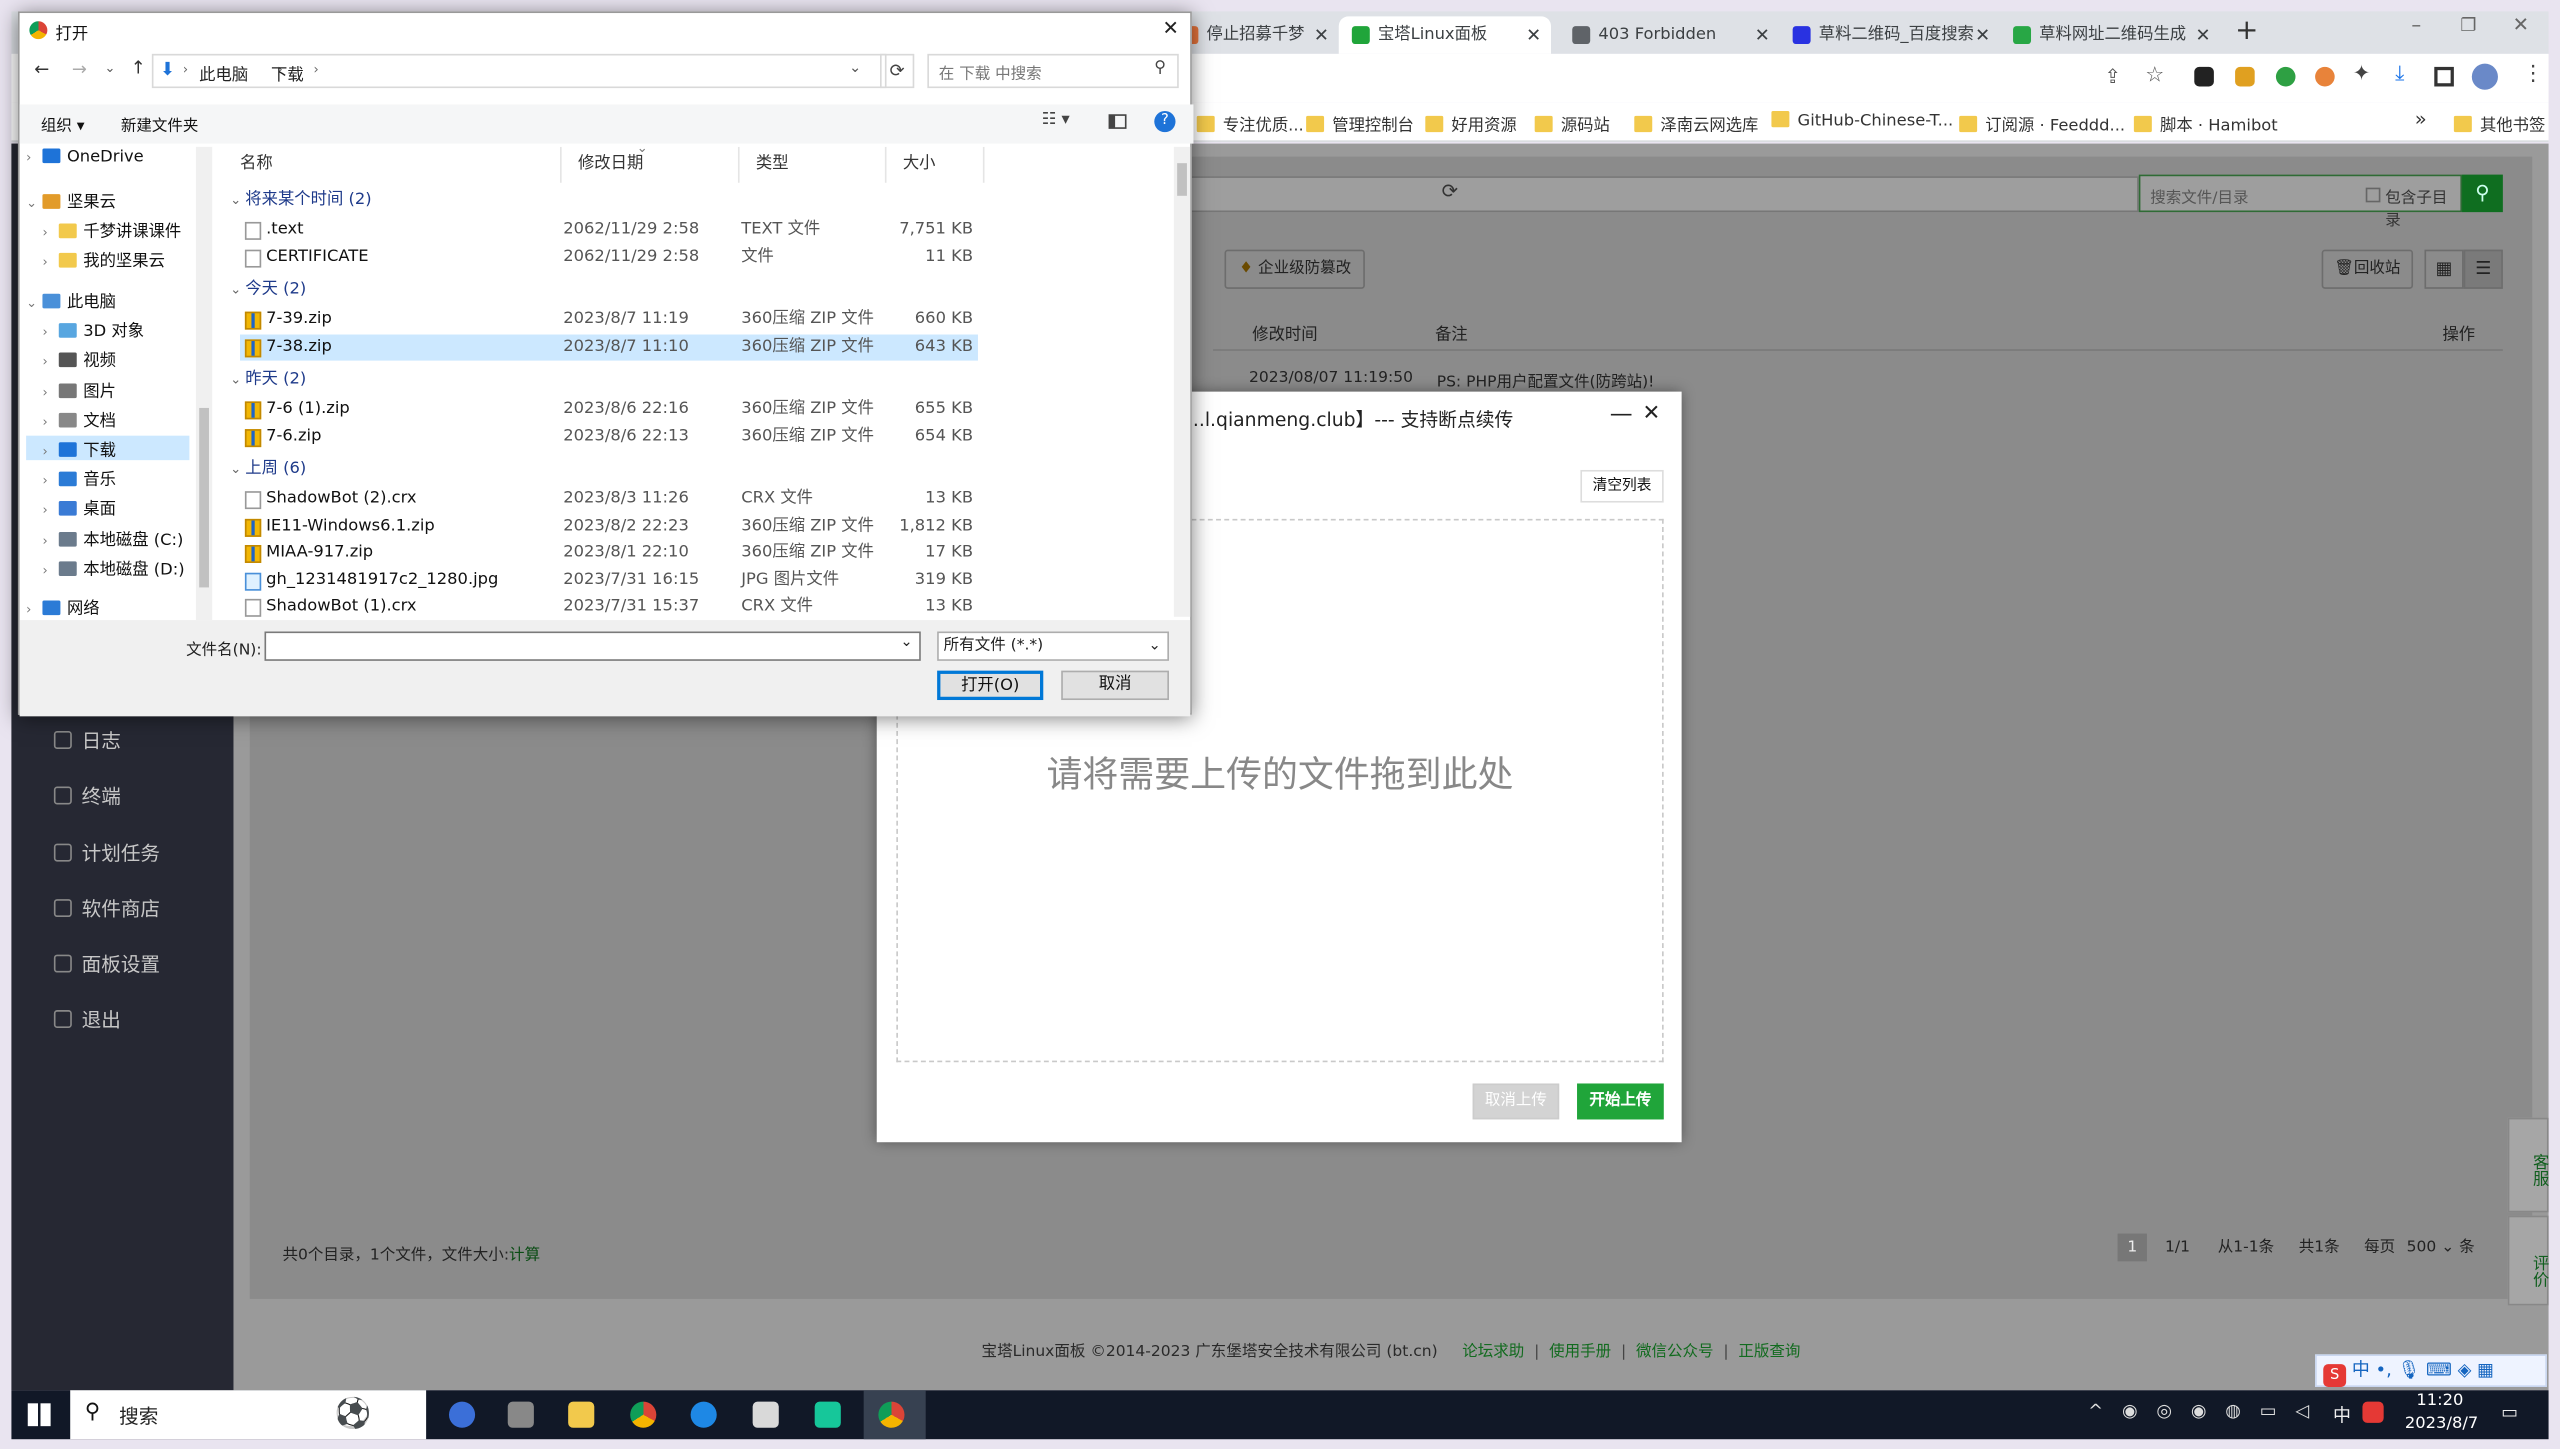 Image resolution: width=2560 pixels, height=1449 pixels. Describe the element at coordinates (71, 299) in the screenshot. I see `tree-item: ⌄ 此电脑` at that location.